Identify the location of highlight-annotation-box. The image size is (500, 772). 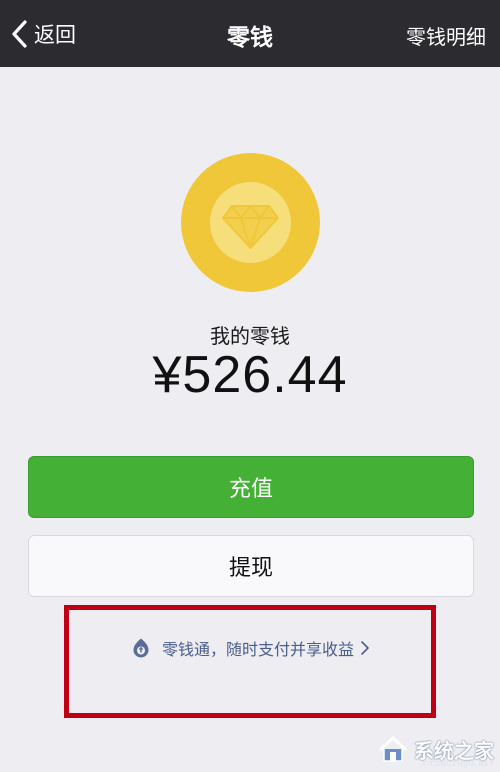
(250, 661).